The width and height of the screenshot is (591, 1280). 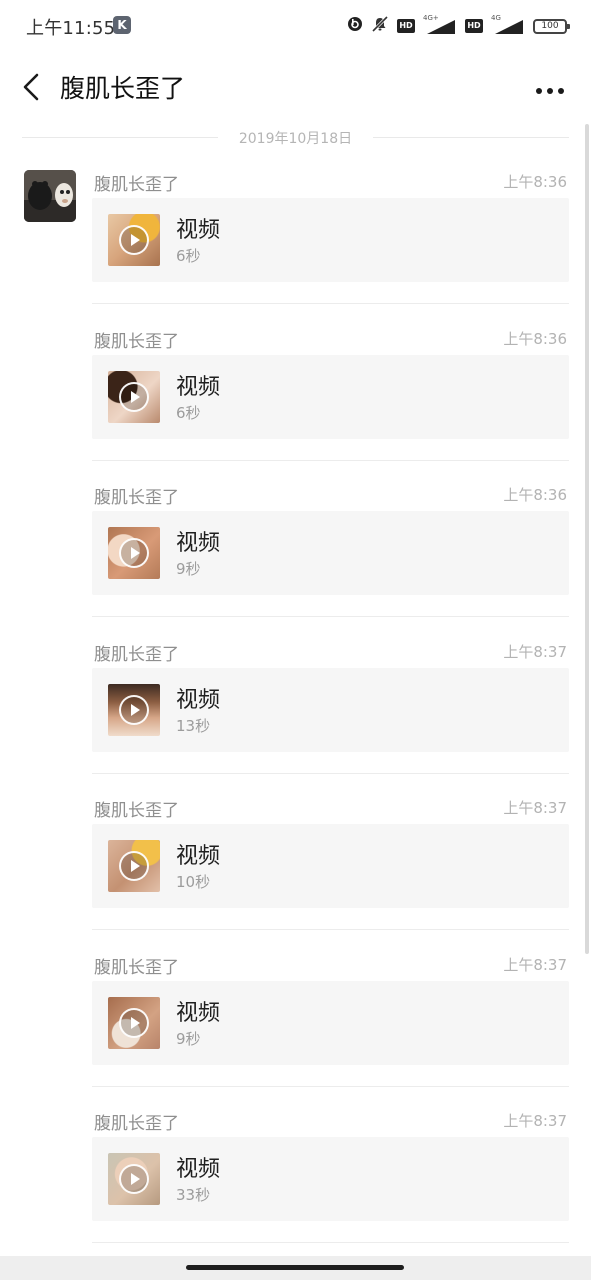 What do you see at coordinates (295, 1267) in the screenshot?
I see `home-indicator` at bounding box center [295, 1267].